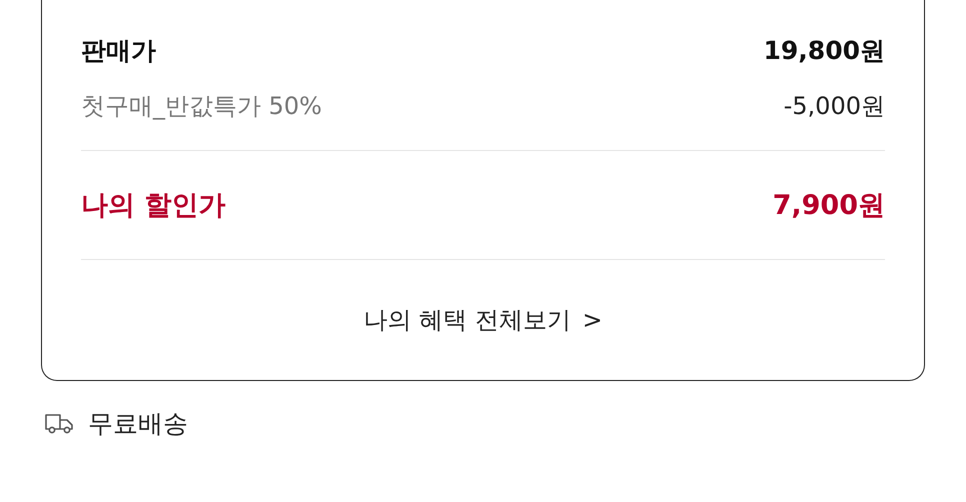 The width and height of the screenshot is (966, 502). Describe the element at coordinates (138, 424) in the screenshot. I see `free-shipping-label: 무료배송` at that location.